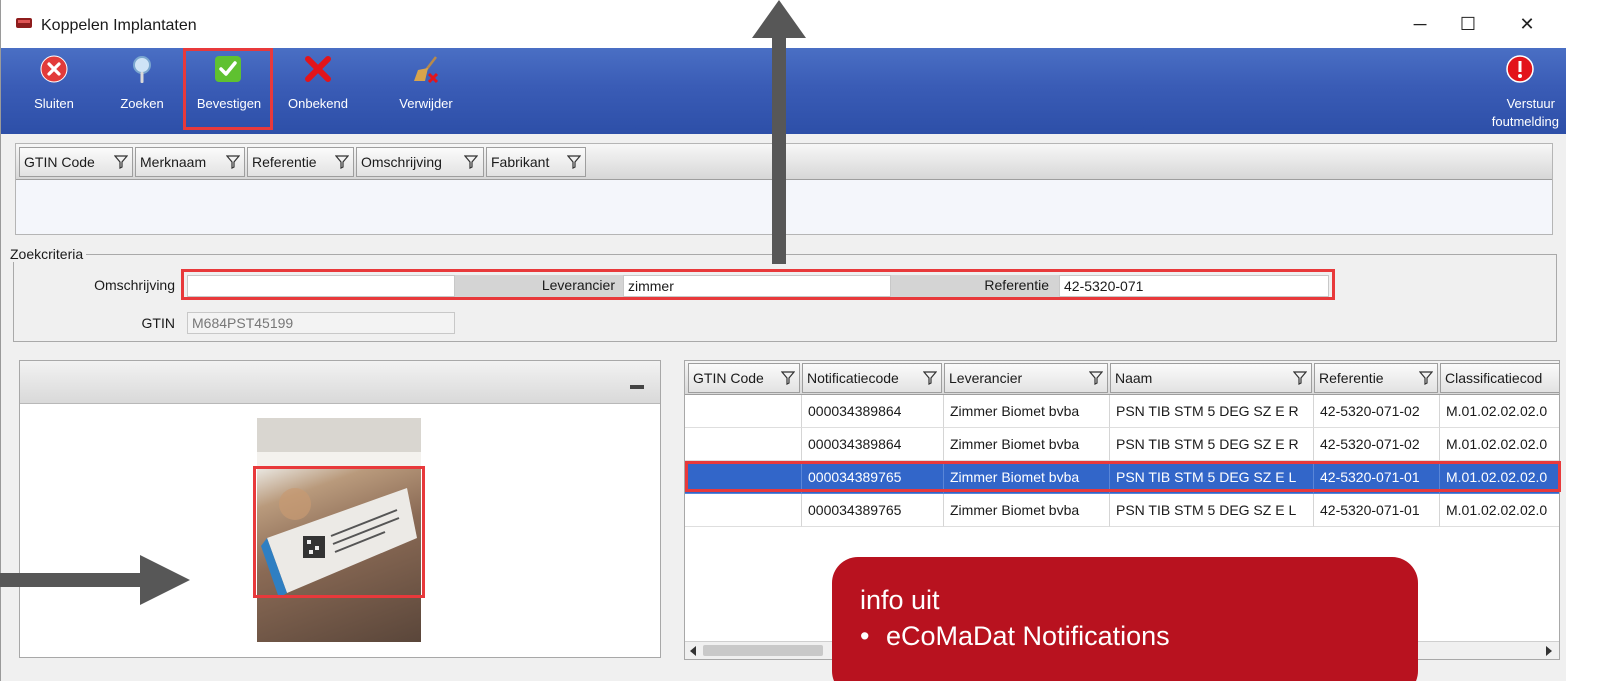 The height and width of the screenshot is (681, 1613). What do you see at coordinates (637, 387) in the screenshot?
I see `minimize-panel-icon` at bounding box center [637, 387].